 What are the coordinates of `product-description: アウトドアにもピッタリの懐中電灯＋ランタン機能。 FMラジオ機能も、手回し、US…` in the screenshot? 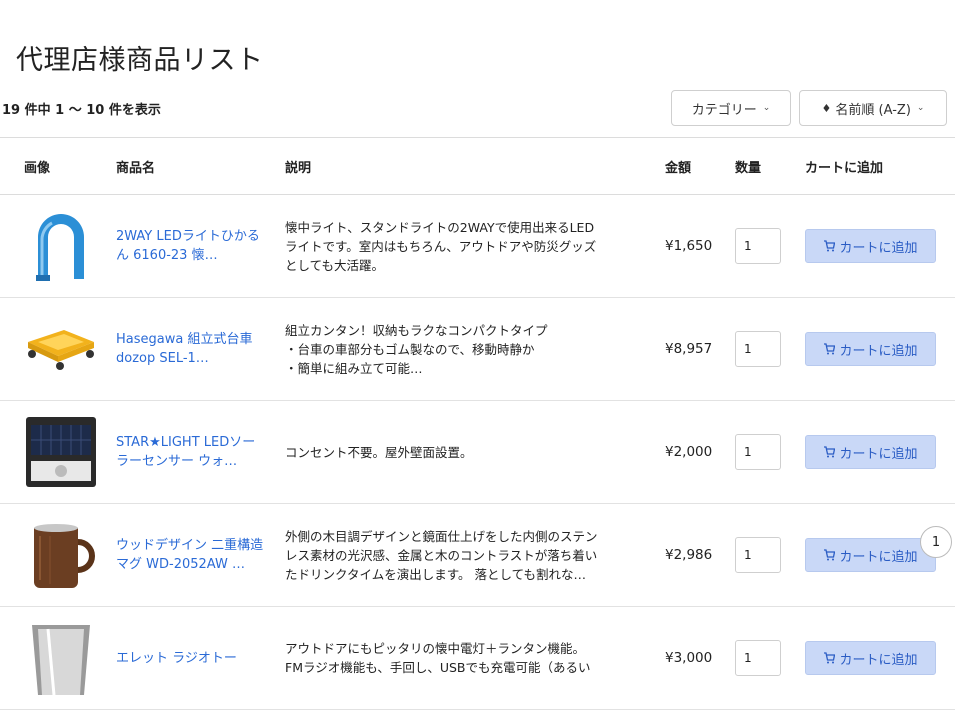 It's located at (438, 658).